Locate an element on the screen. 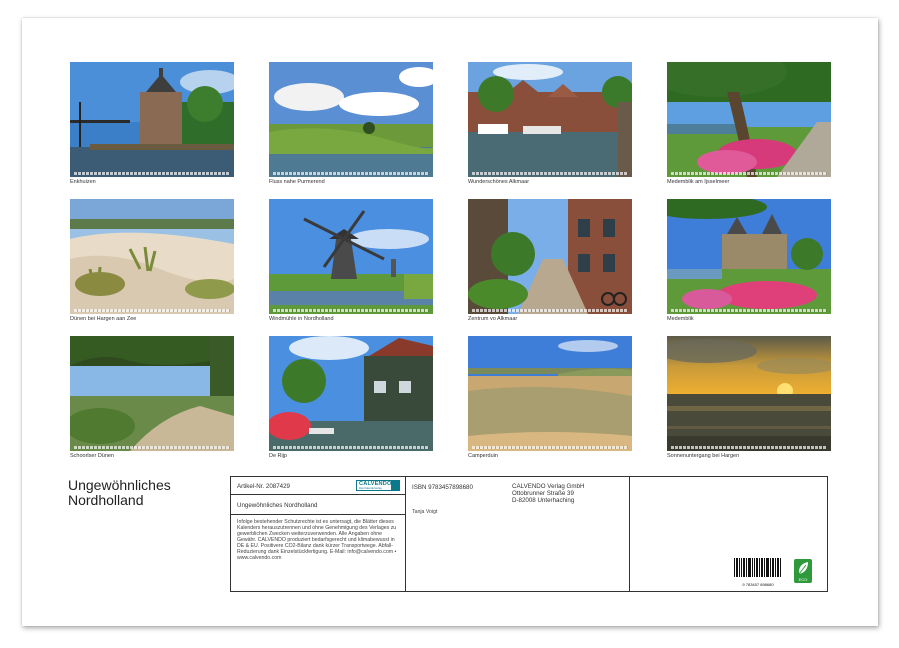  photo-street-icon is located at coordinates (550, 256).